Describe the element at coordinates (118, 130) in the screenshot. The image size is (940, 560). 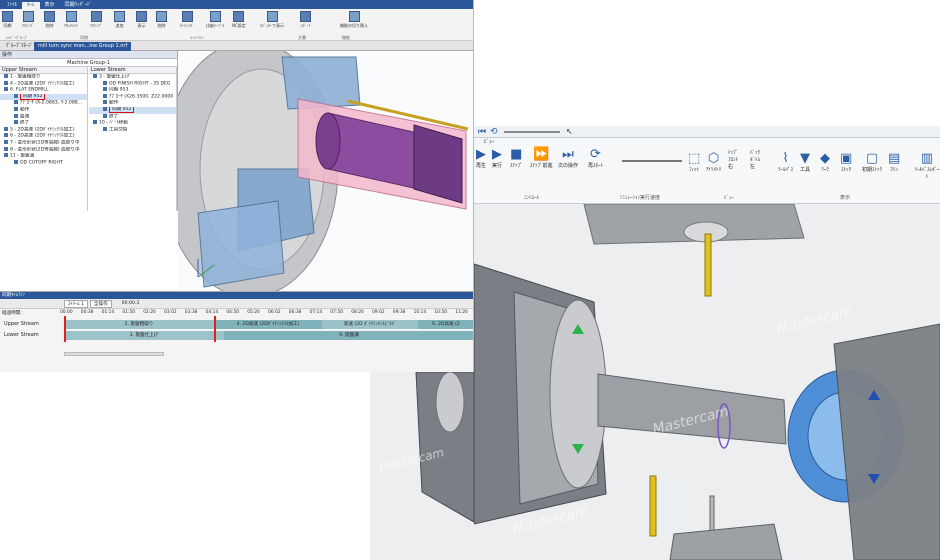
I see `tree-row-label: 工具交換` at that location.